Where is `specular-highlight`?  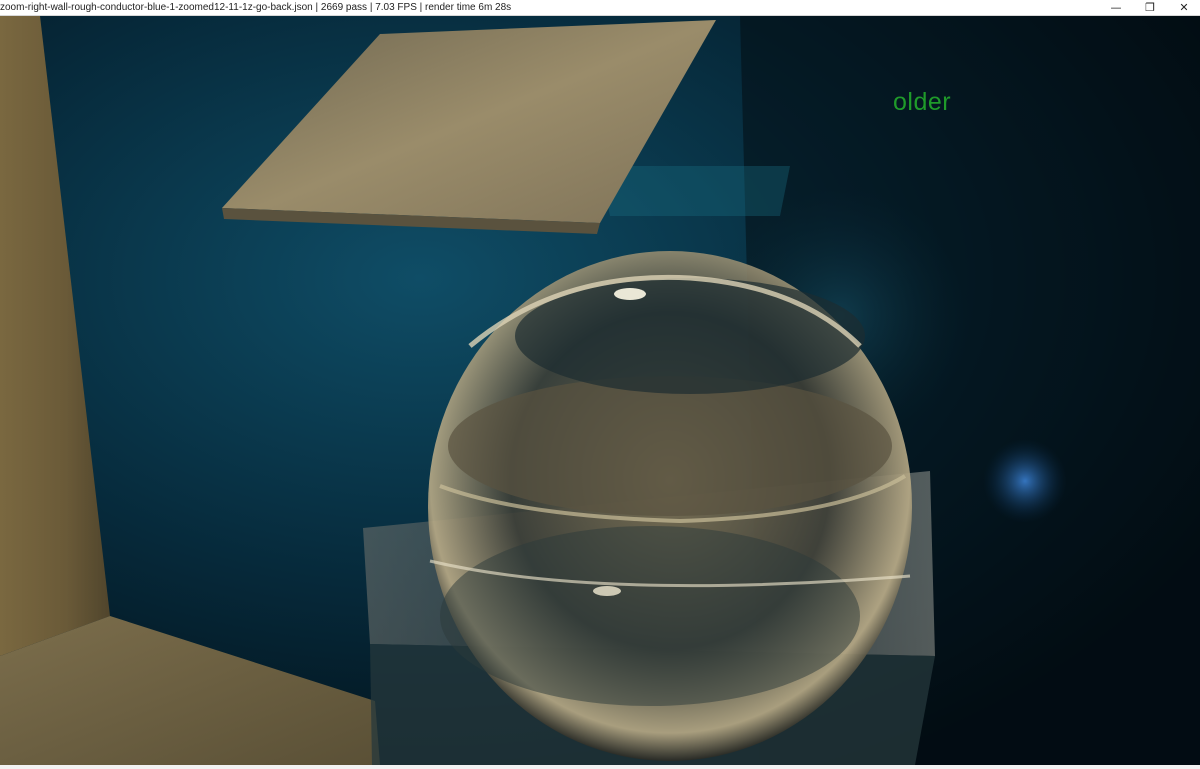 specular-highlight is located at coordinates (630, 294).